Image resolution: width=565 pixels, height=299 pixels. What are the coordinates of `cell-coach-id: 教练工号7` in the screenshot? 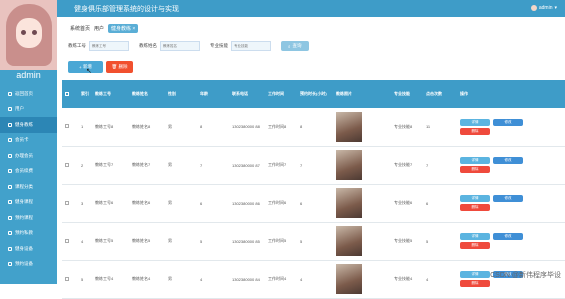 It's located at (104, 164).